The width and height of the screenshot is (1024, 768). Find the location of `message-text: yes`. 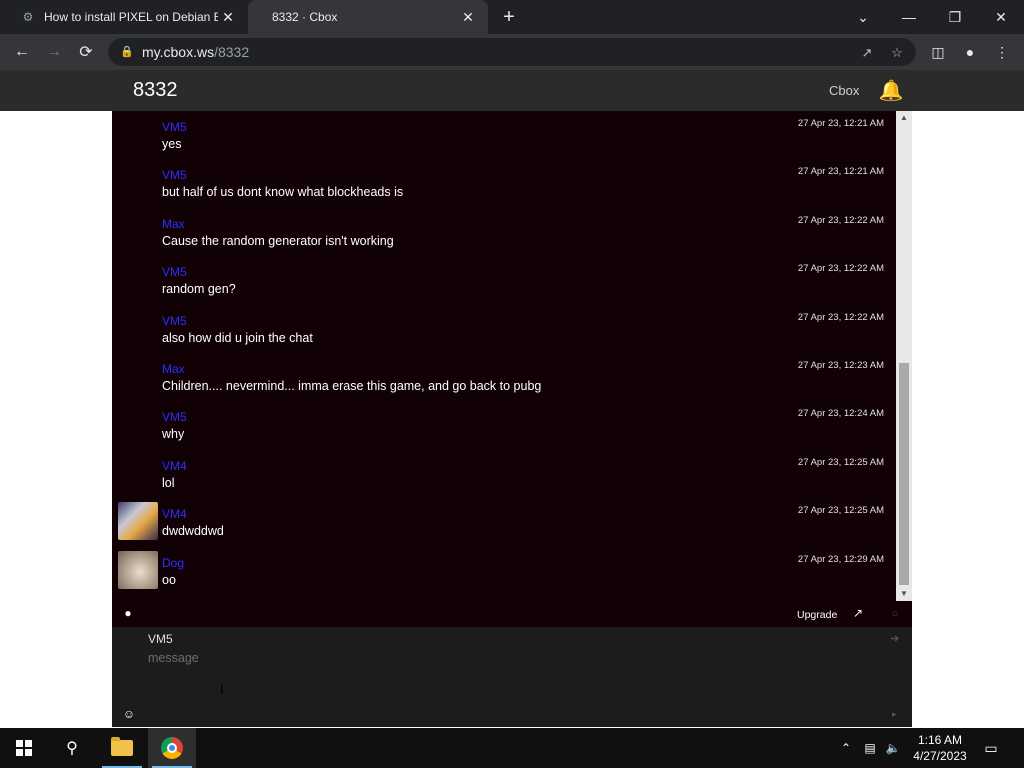

message-text: yes is located at coordinates (172, 144).